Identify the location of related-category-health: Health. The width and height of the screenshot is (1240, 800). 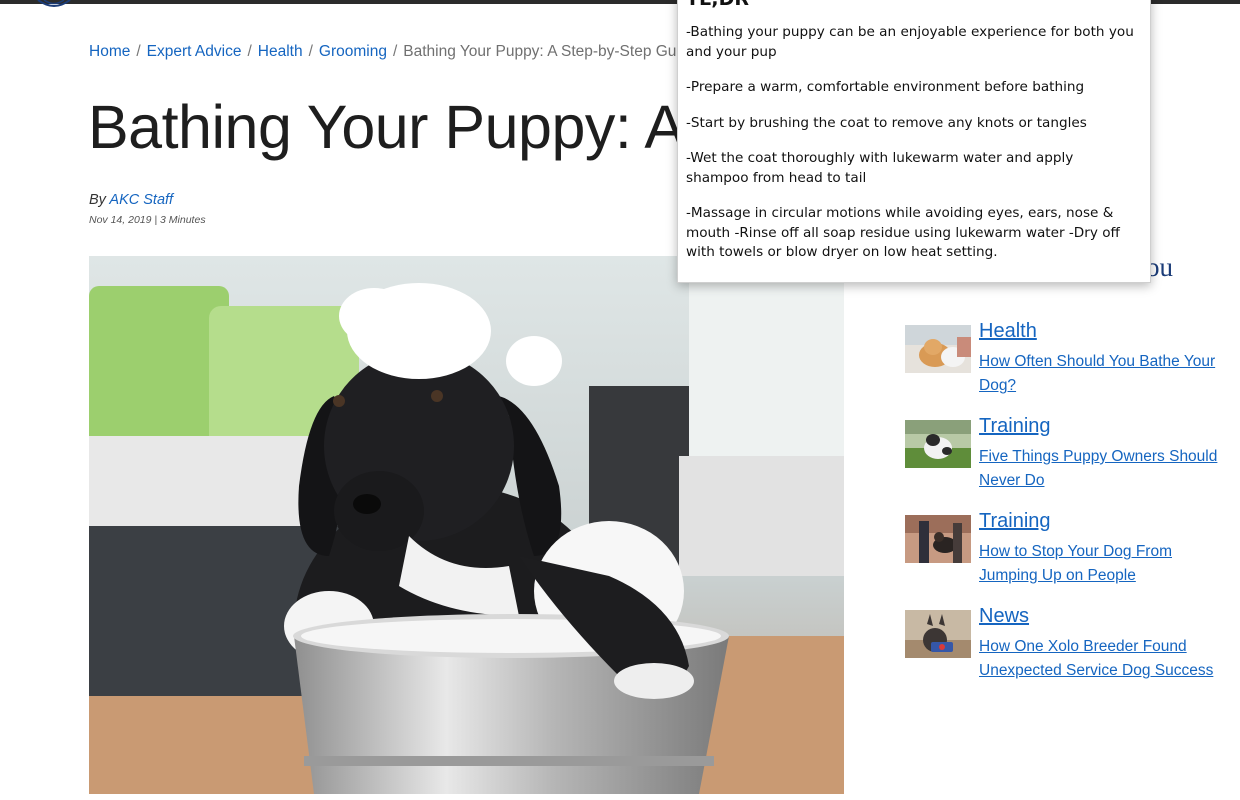
(1008, 331).